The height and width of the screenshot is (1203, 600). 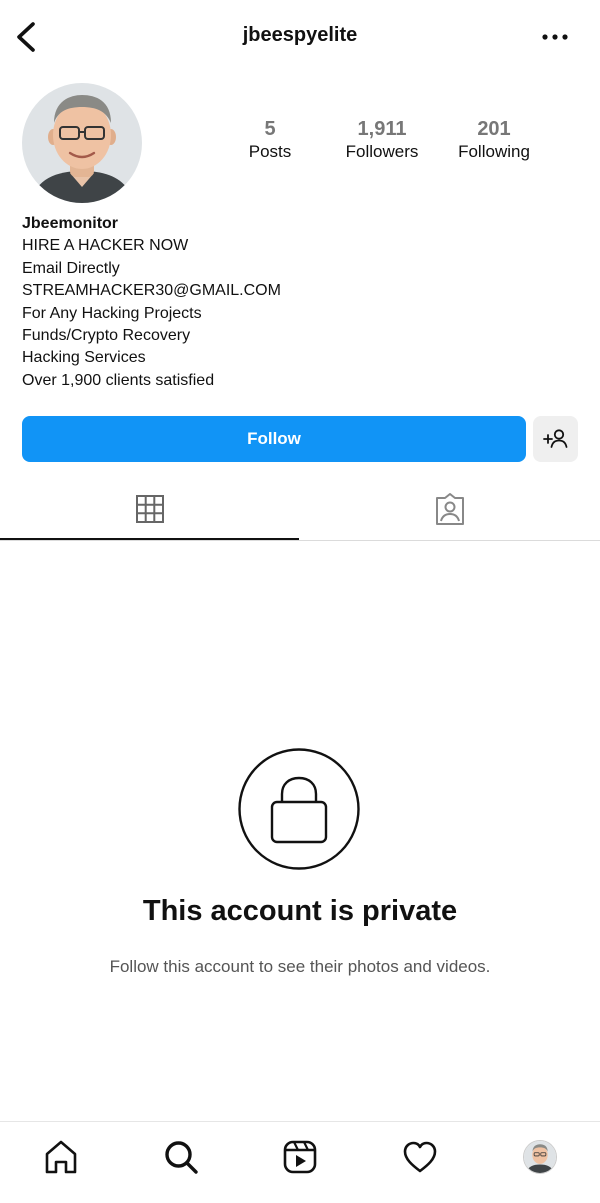 I want to click on tab-tagged, so click(x=450, y=511).